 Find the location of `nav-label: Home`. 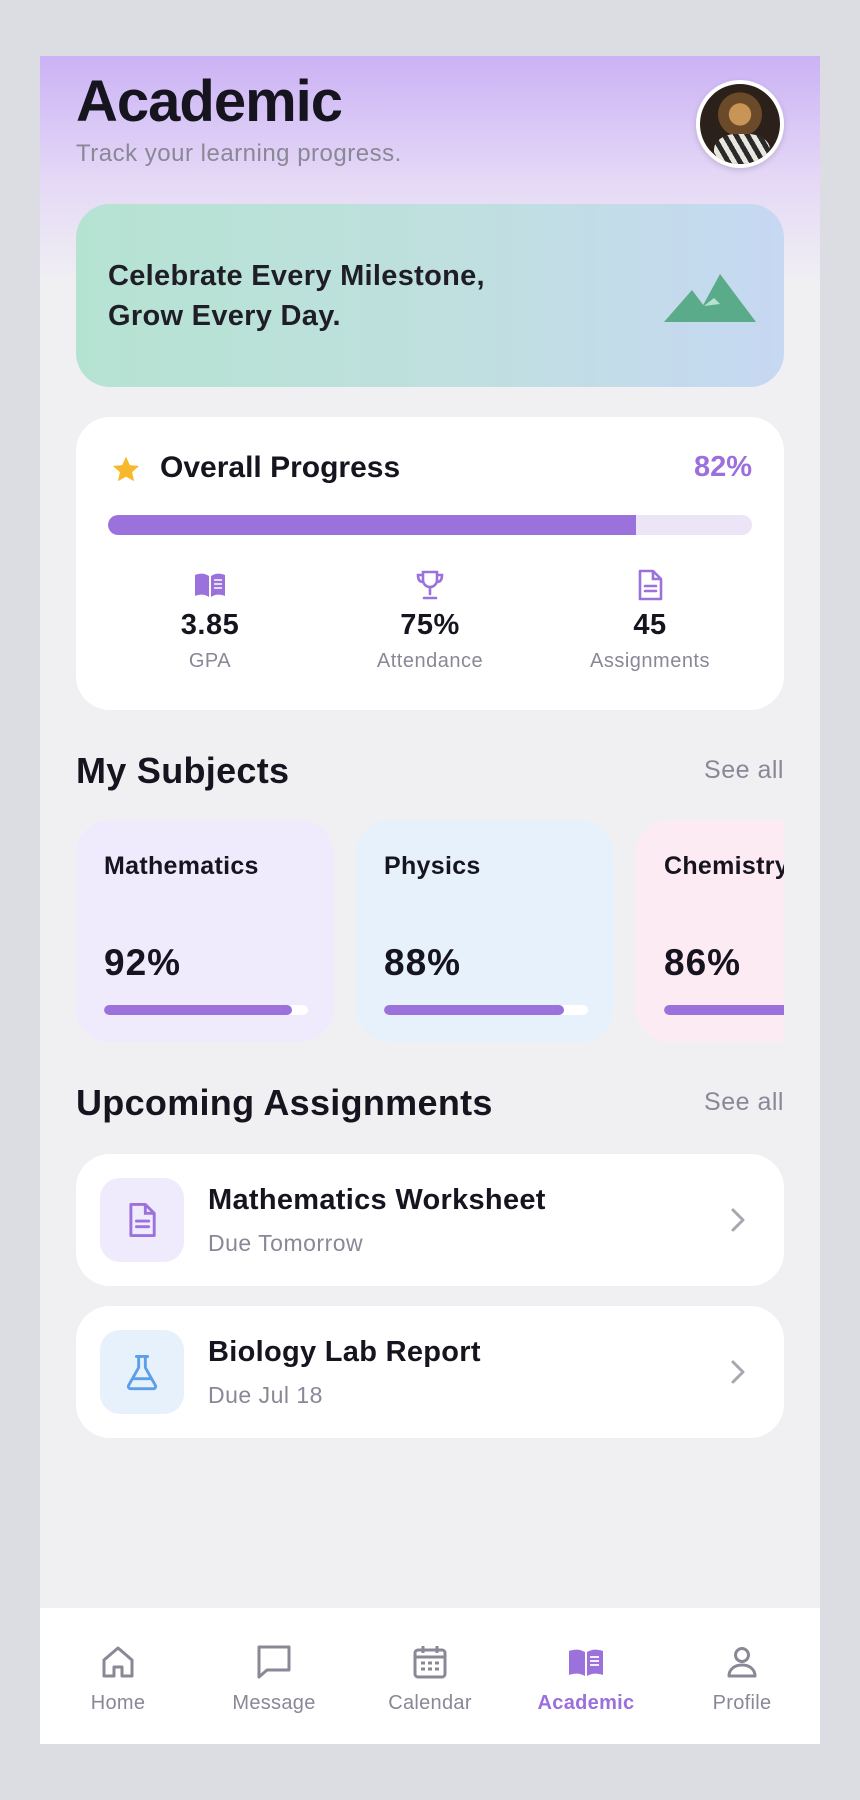

nav-label: Home is located at coordinates (118, 1703).